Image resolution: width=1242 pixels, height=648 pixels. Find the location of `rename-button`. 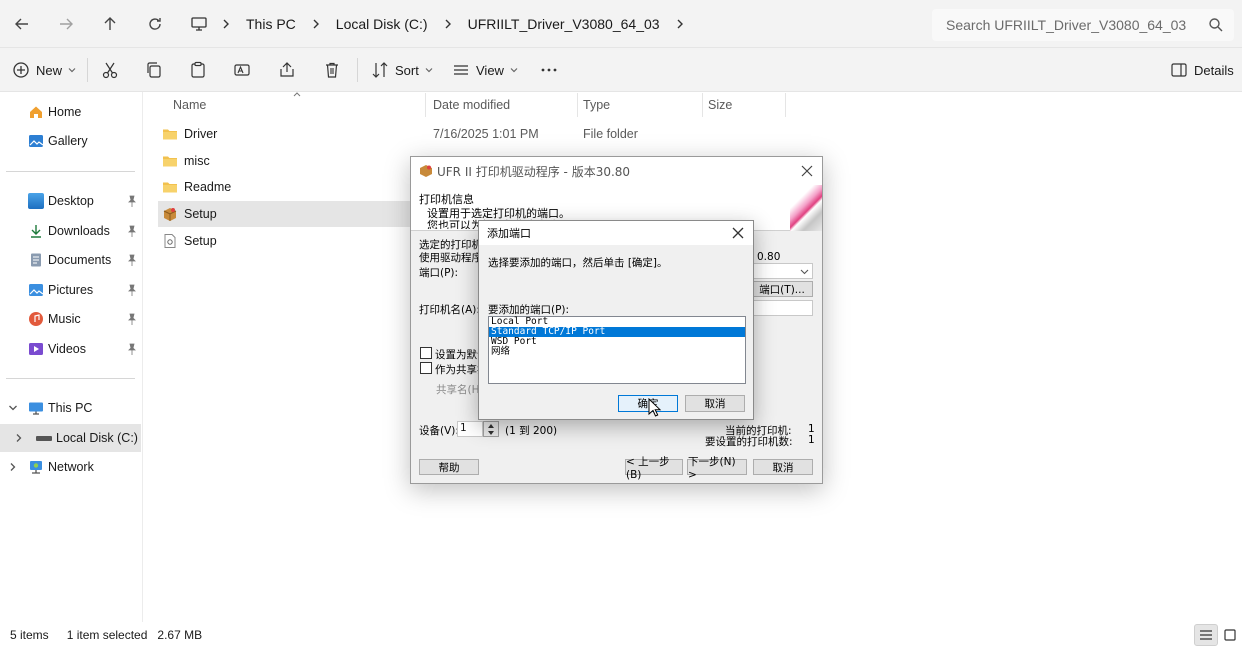

rename-button is located at coordinates (242, 70).